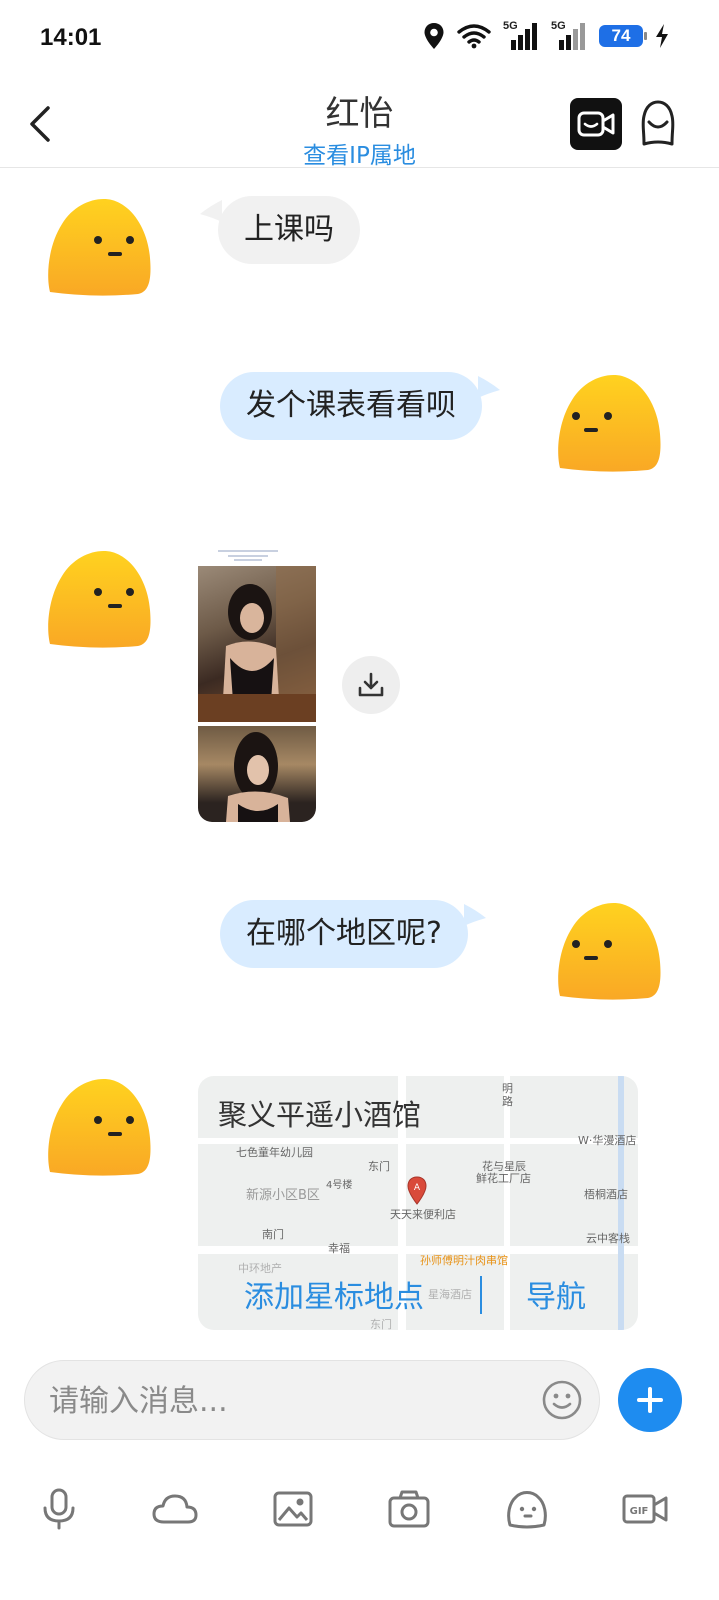 The width and height of the screenshot is (719, 1600). What do you see at coordinates (608, 1238) in the screenshot?
I see `map-label: 云中客栈` at bounding box center [608, 1238].